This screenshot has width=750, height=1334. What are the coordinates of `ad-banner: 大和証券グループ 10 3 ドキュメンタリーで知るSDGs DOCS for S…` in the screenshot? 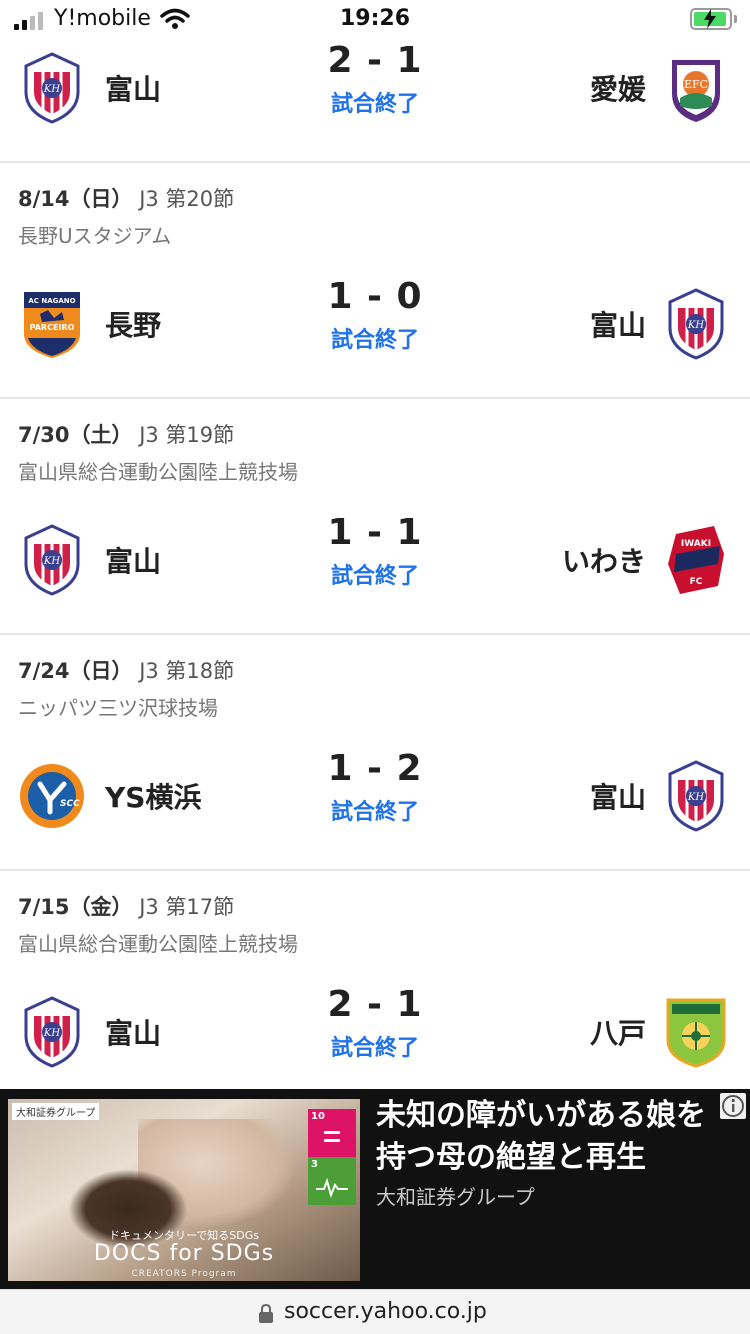 It's located at (375, 1189).